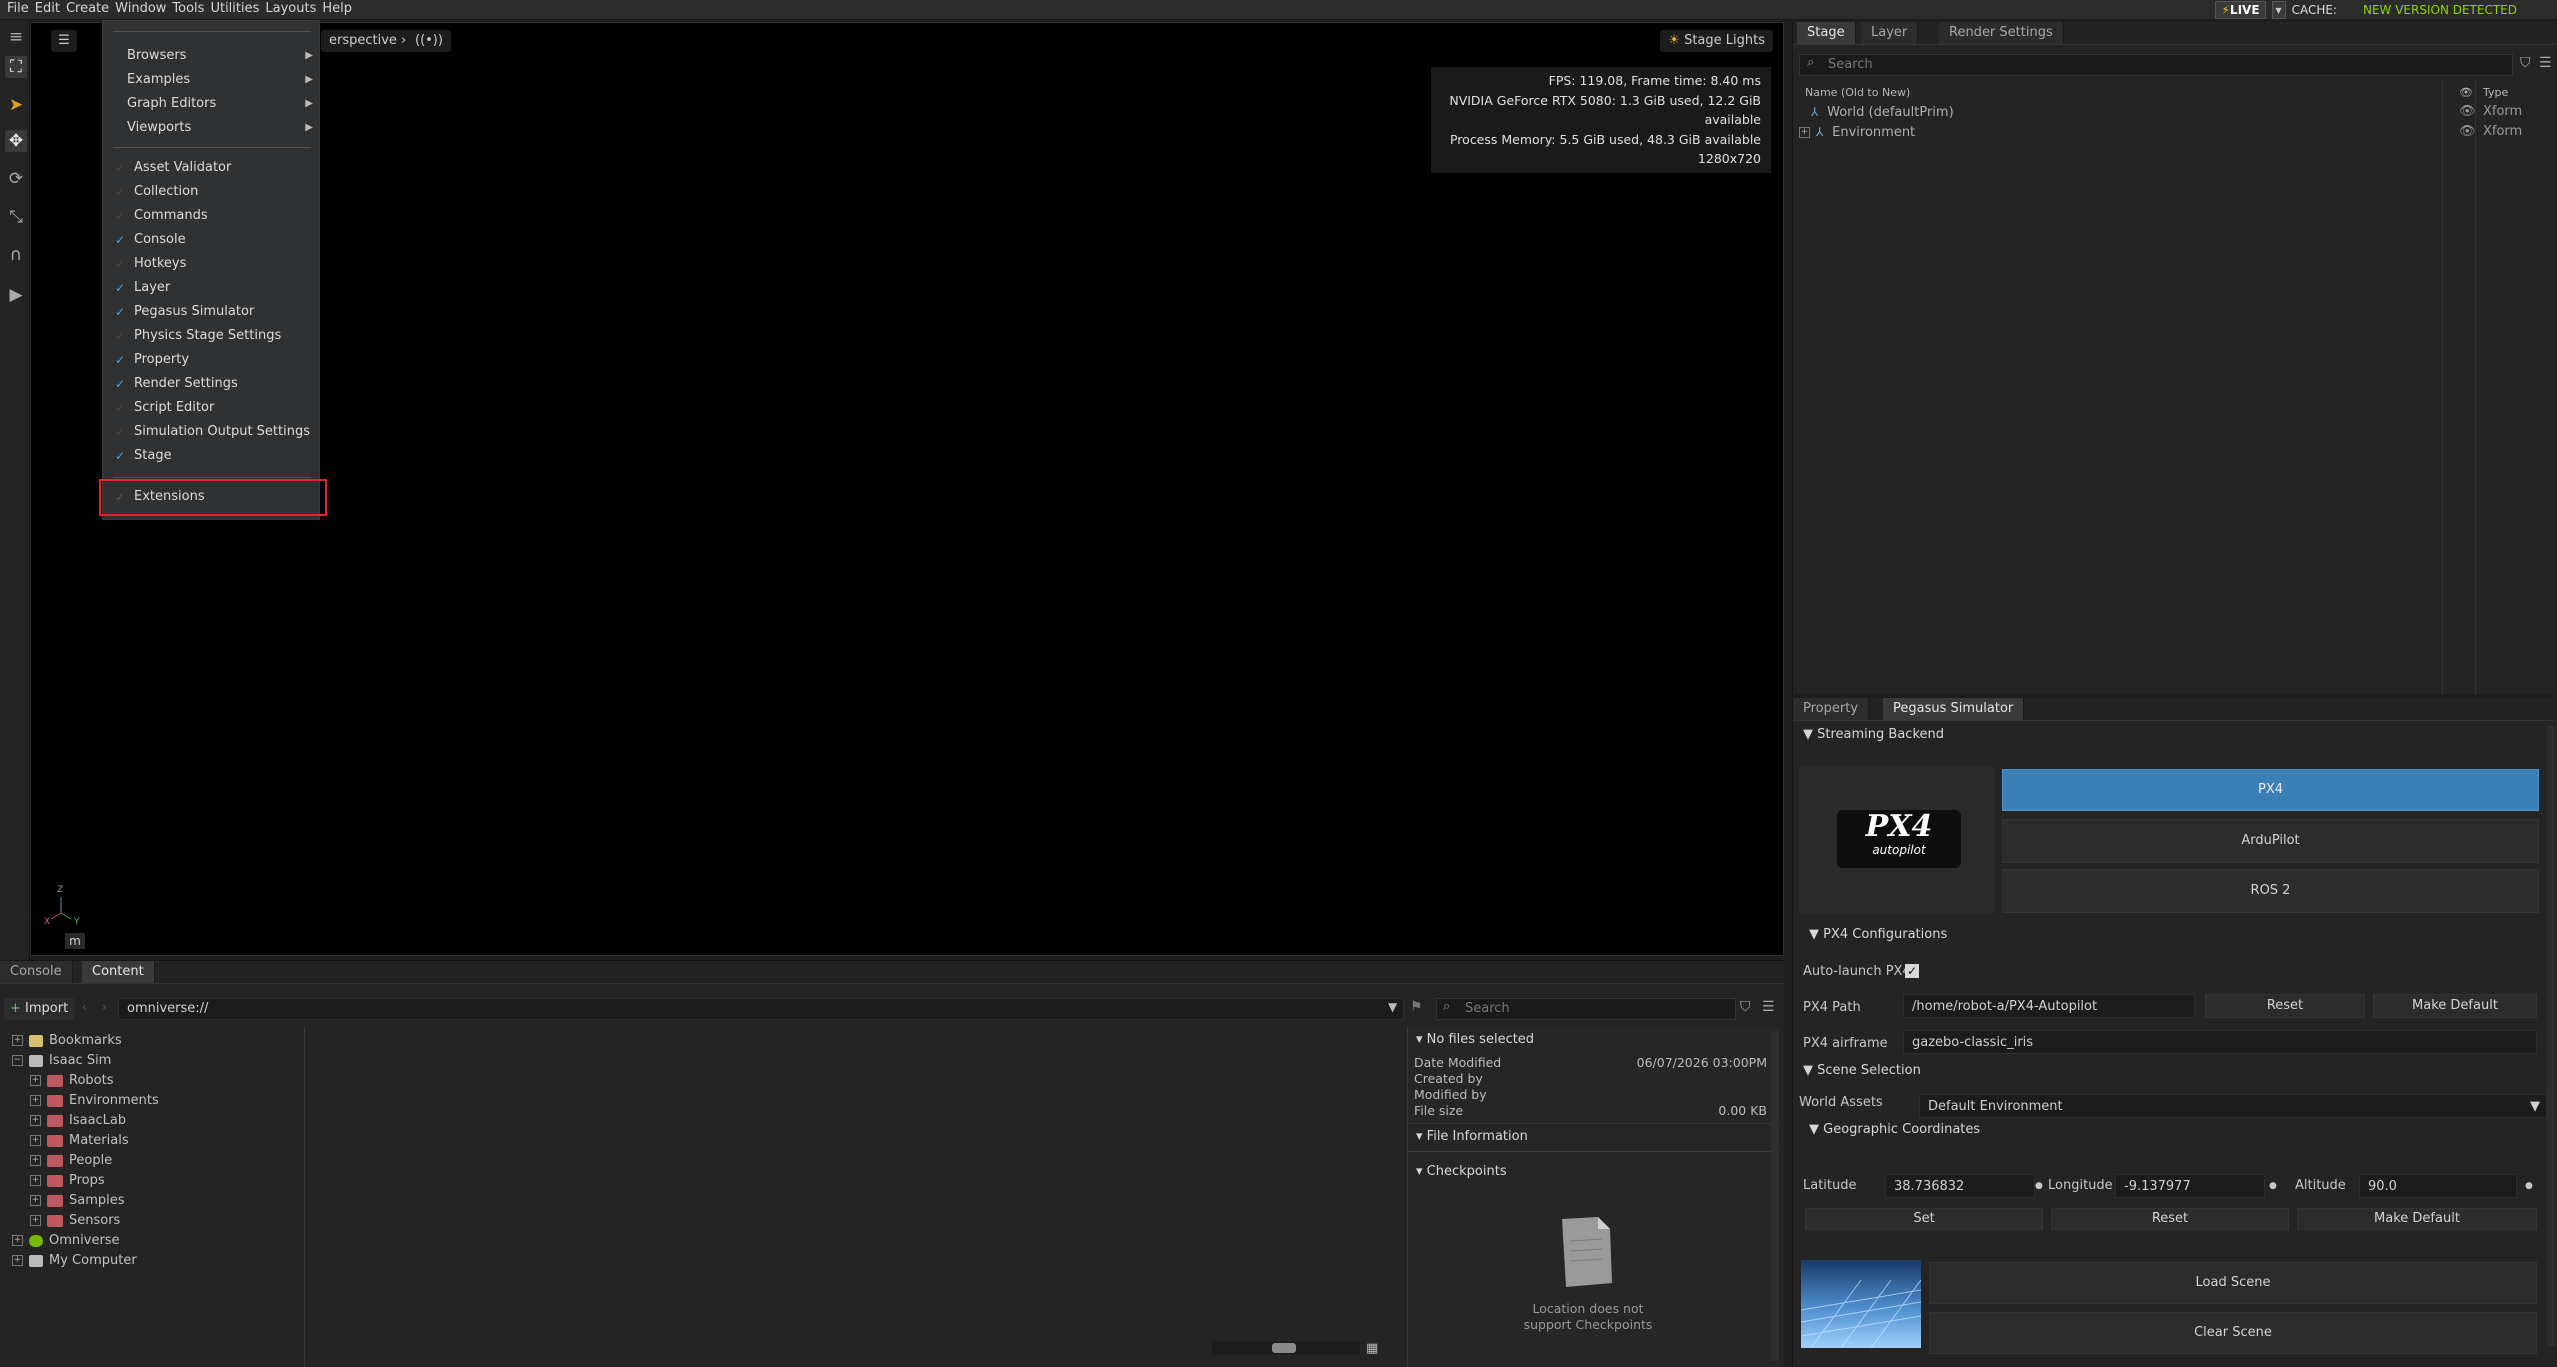 The image size is (2557, 1367). I want to click on viewport-settings-icon: ☰, so click(64, 41).